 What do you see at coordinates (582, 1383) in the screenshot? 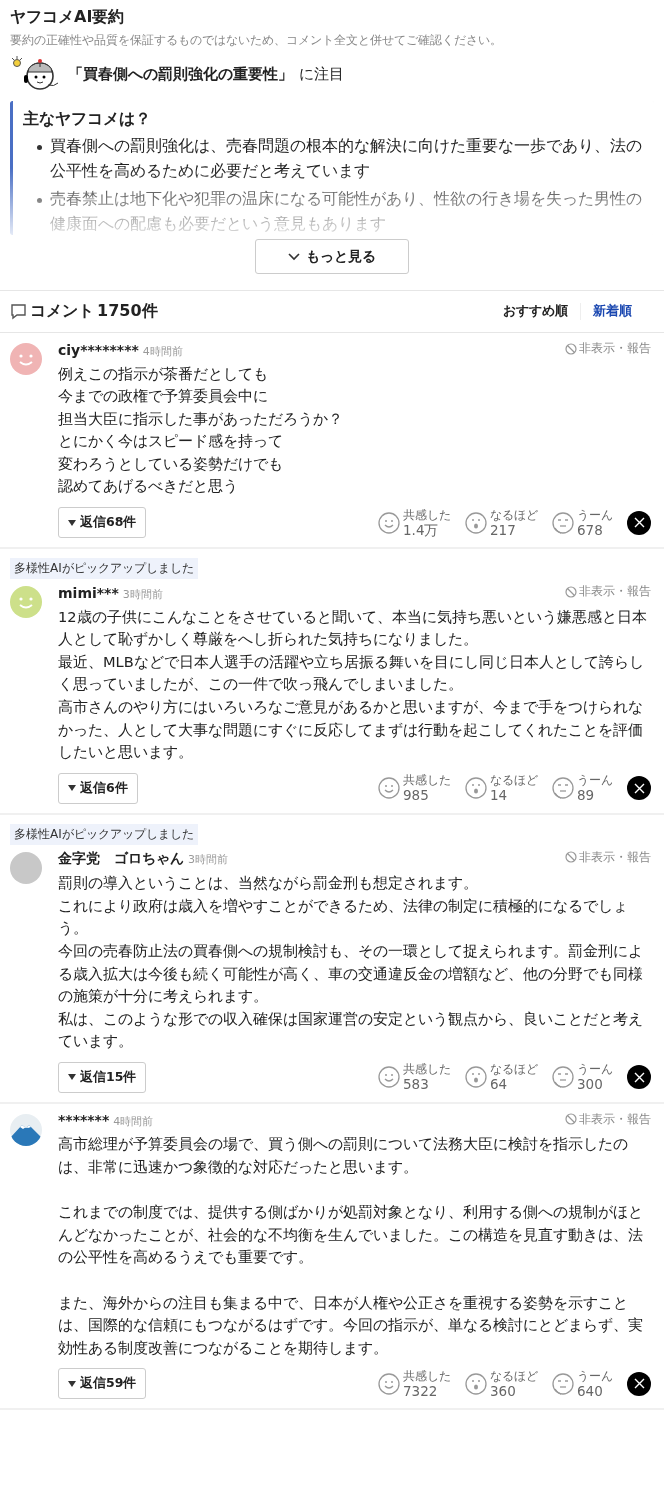
I see `reaction-button: うーん 640` at bounding box center [582, 1383].